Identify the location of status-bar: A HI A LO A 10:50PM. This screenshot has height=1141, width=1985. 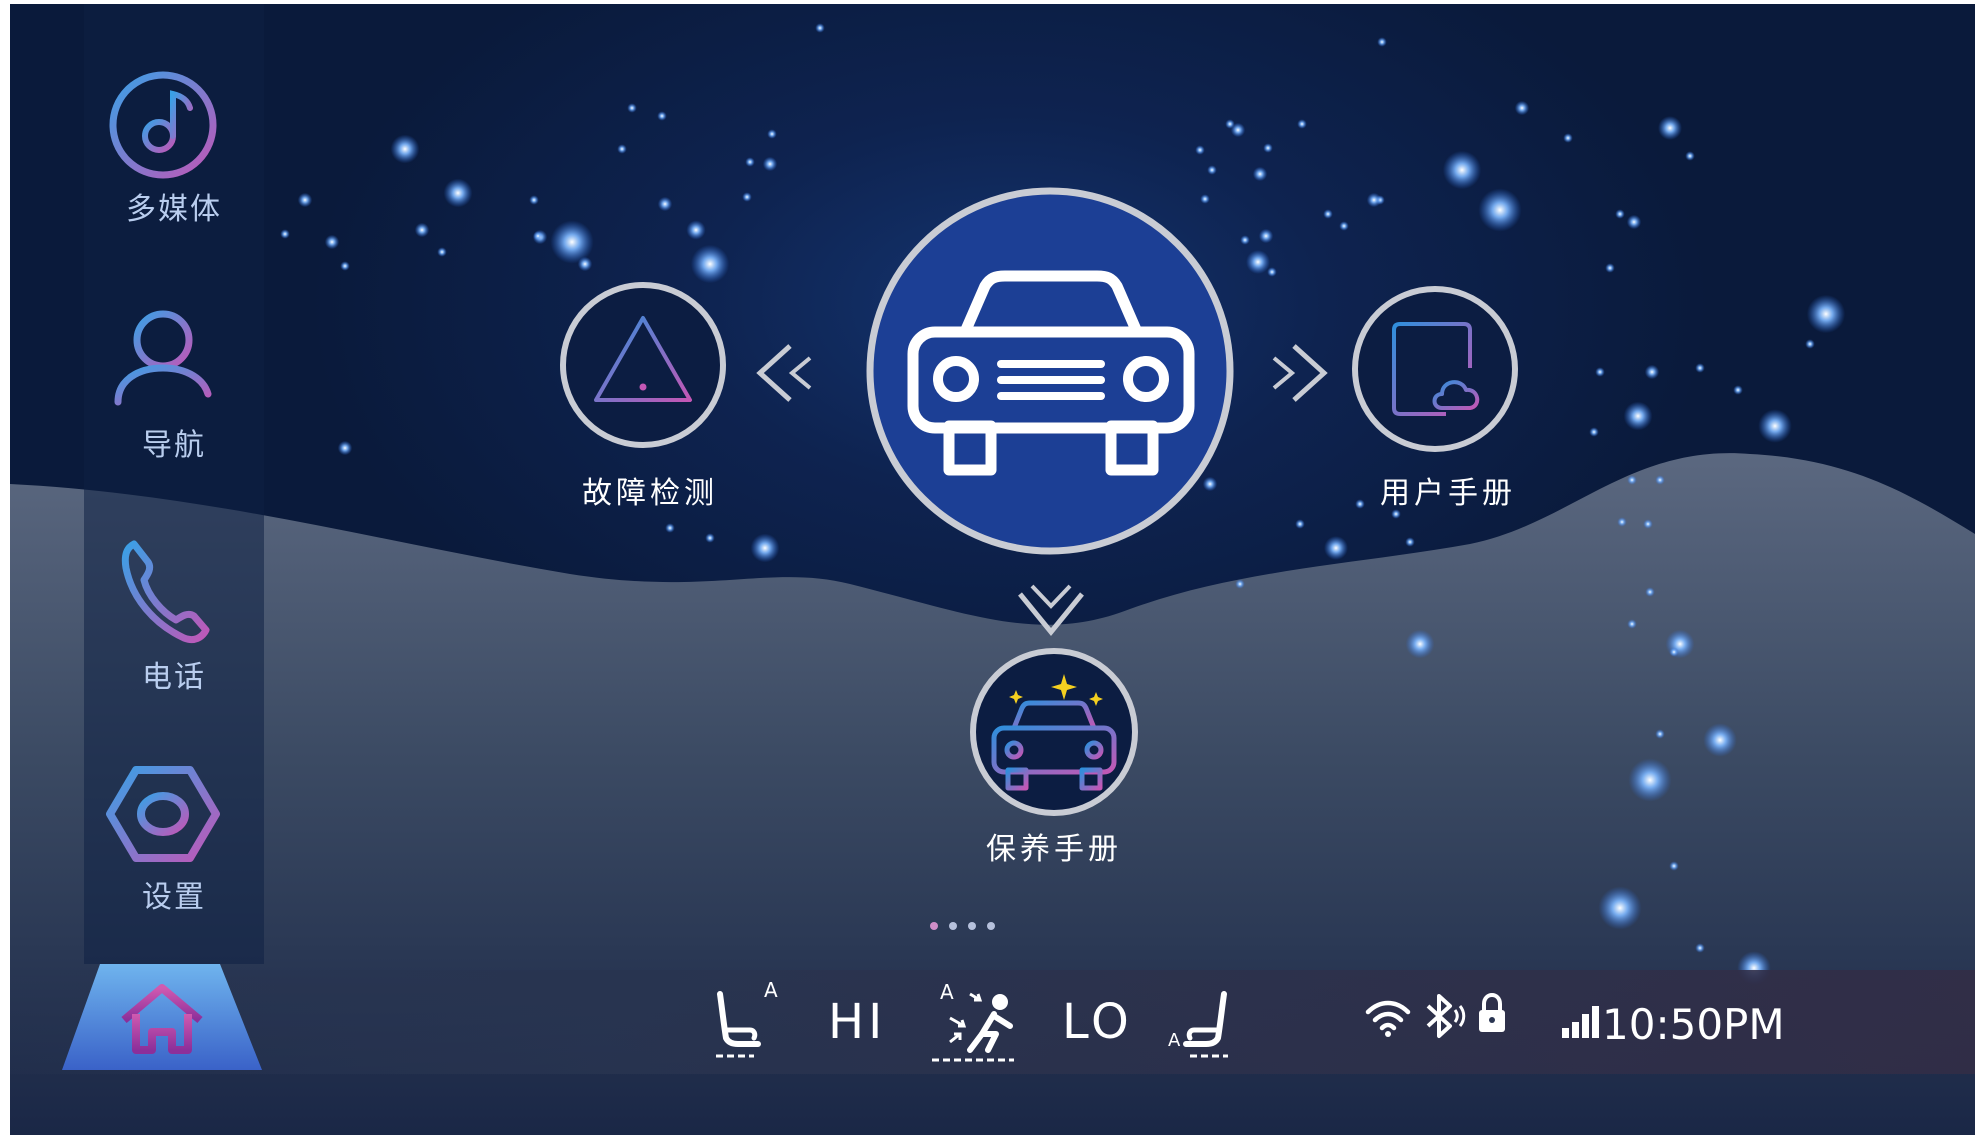
(992, 1019).